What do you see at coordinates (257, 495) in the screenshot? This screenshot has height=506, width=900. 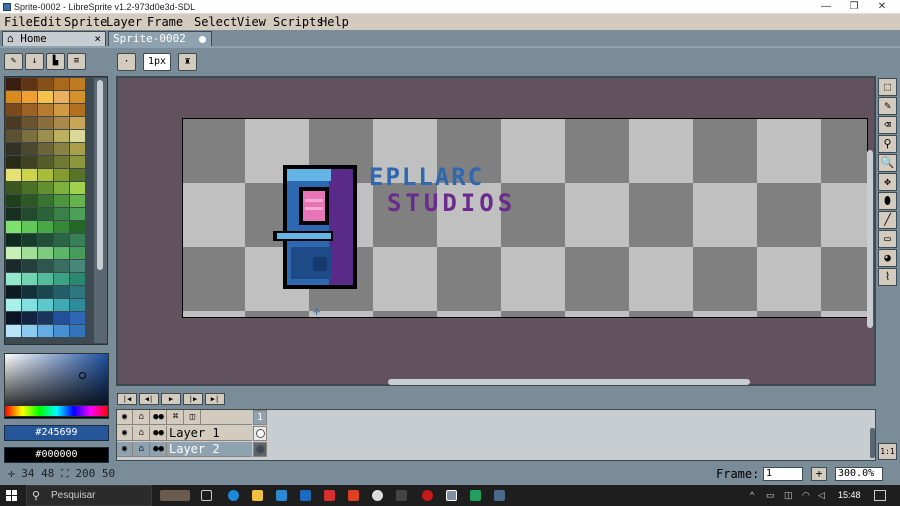 I see `file-explorer-icon` at bounding box center [257, 495].